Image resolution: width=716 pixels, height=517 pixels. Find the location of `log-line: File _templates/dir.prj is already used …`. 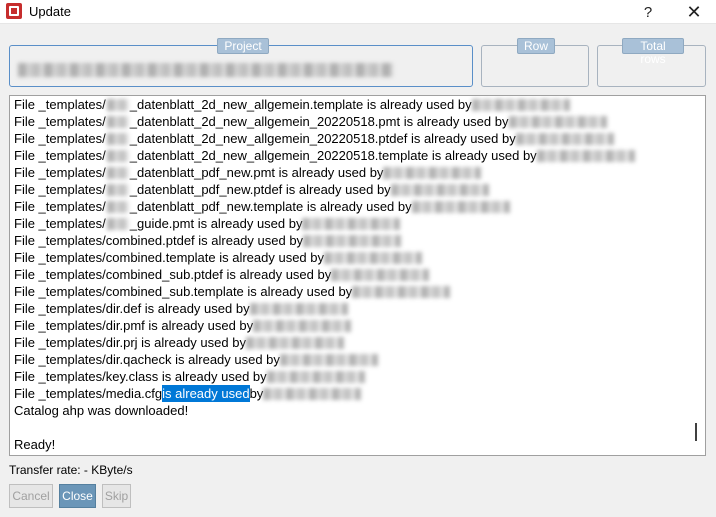

log-line: File _templates/dir.prj is already used … is located at coordinates (324, 342).